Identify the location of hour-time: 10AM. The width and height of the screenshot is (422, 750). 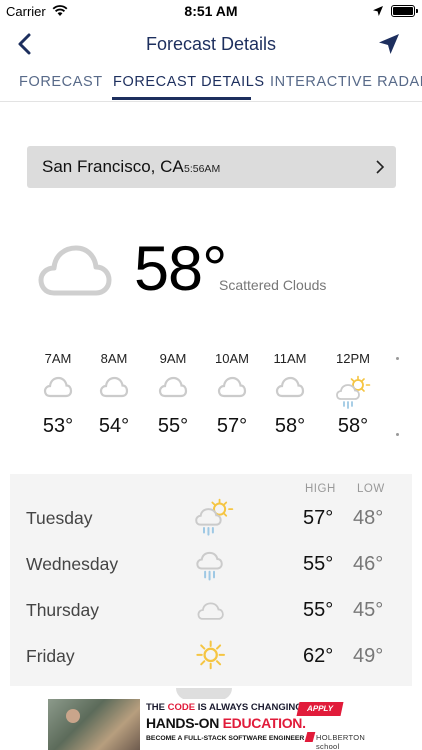
(232, 358).